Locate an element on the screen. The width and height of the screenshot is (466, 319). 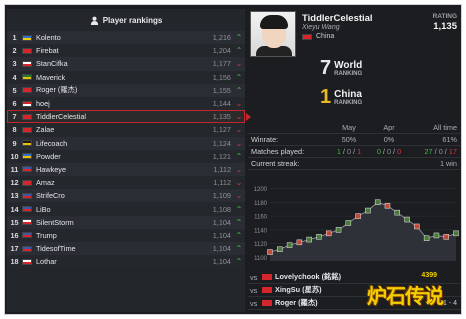
player-rating: 1,104 is located at coordinates (221, 235).